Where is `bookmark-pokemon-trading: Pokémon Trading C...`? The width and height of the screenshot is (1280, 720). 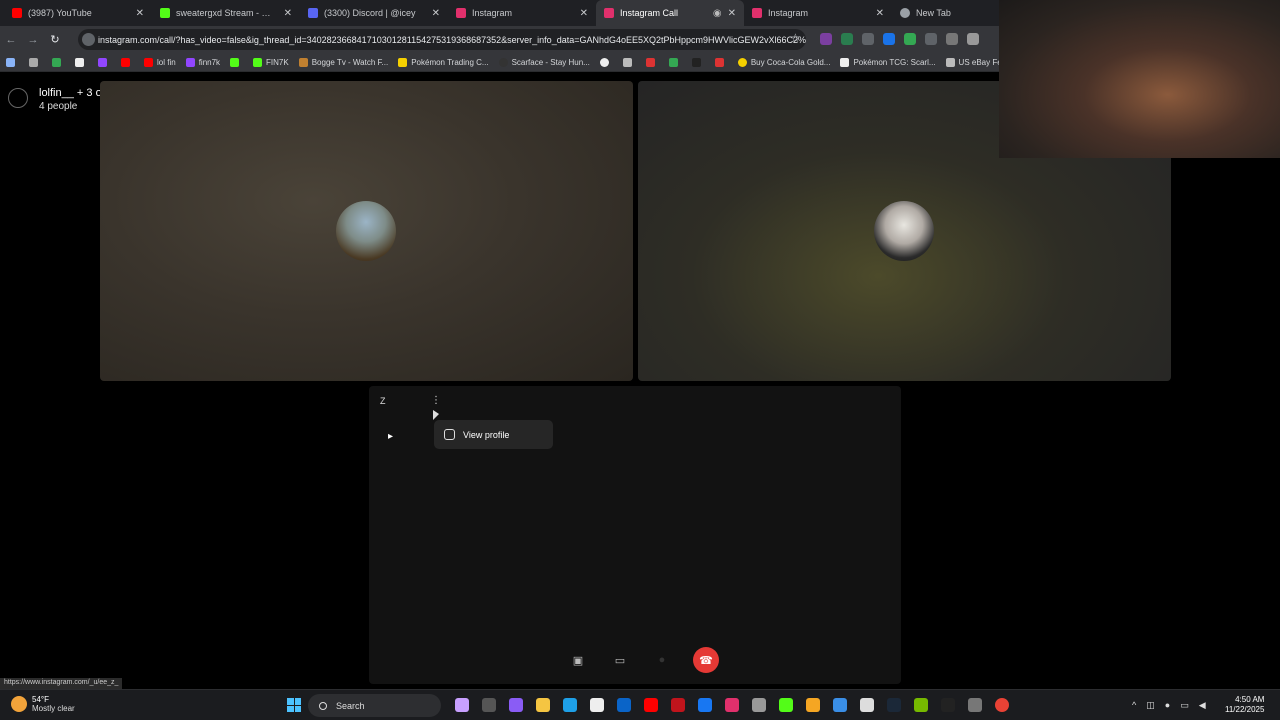 bookmark-pokemon-trading: Pokémon Trading C... is located at coordinates (443, 62).